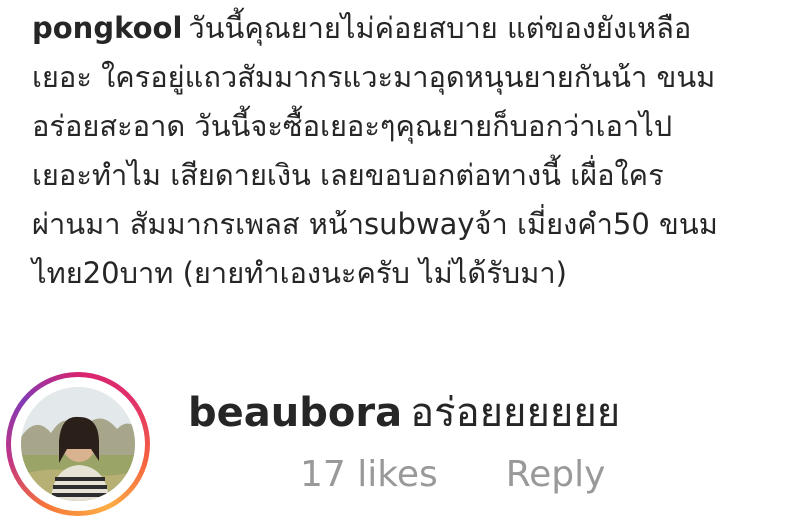  I want to click on avatar-border, so click(78, 444).